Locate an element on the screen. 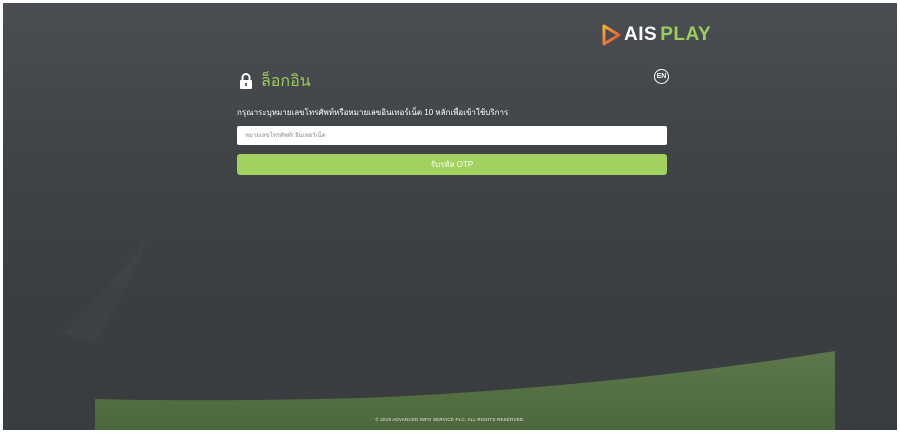  login-heading: ล็อกอิน is located at coordinates (275, 81).